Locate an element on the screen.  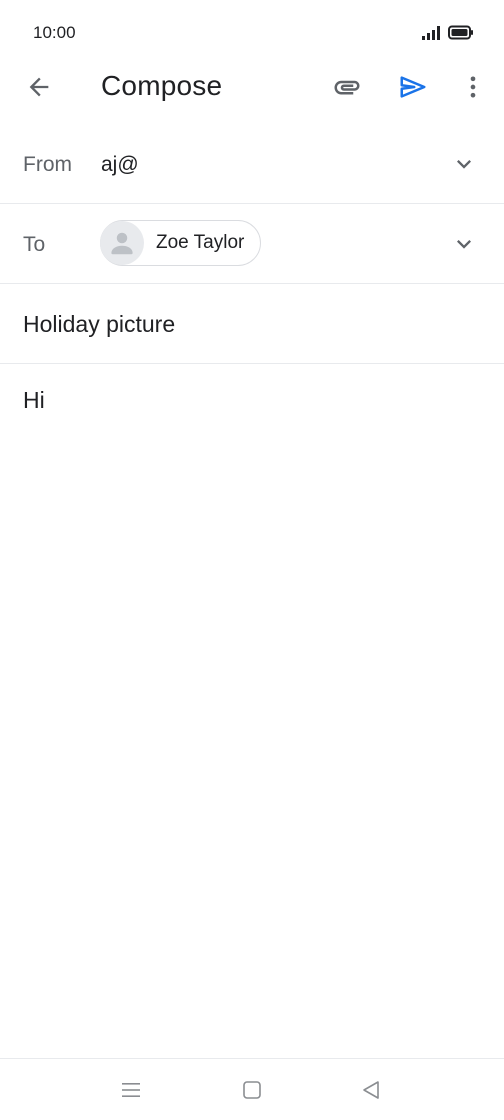
paperclip-icon is located at coordinates (347, 87).